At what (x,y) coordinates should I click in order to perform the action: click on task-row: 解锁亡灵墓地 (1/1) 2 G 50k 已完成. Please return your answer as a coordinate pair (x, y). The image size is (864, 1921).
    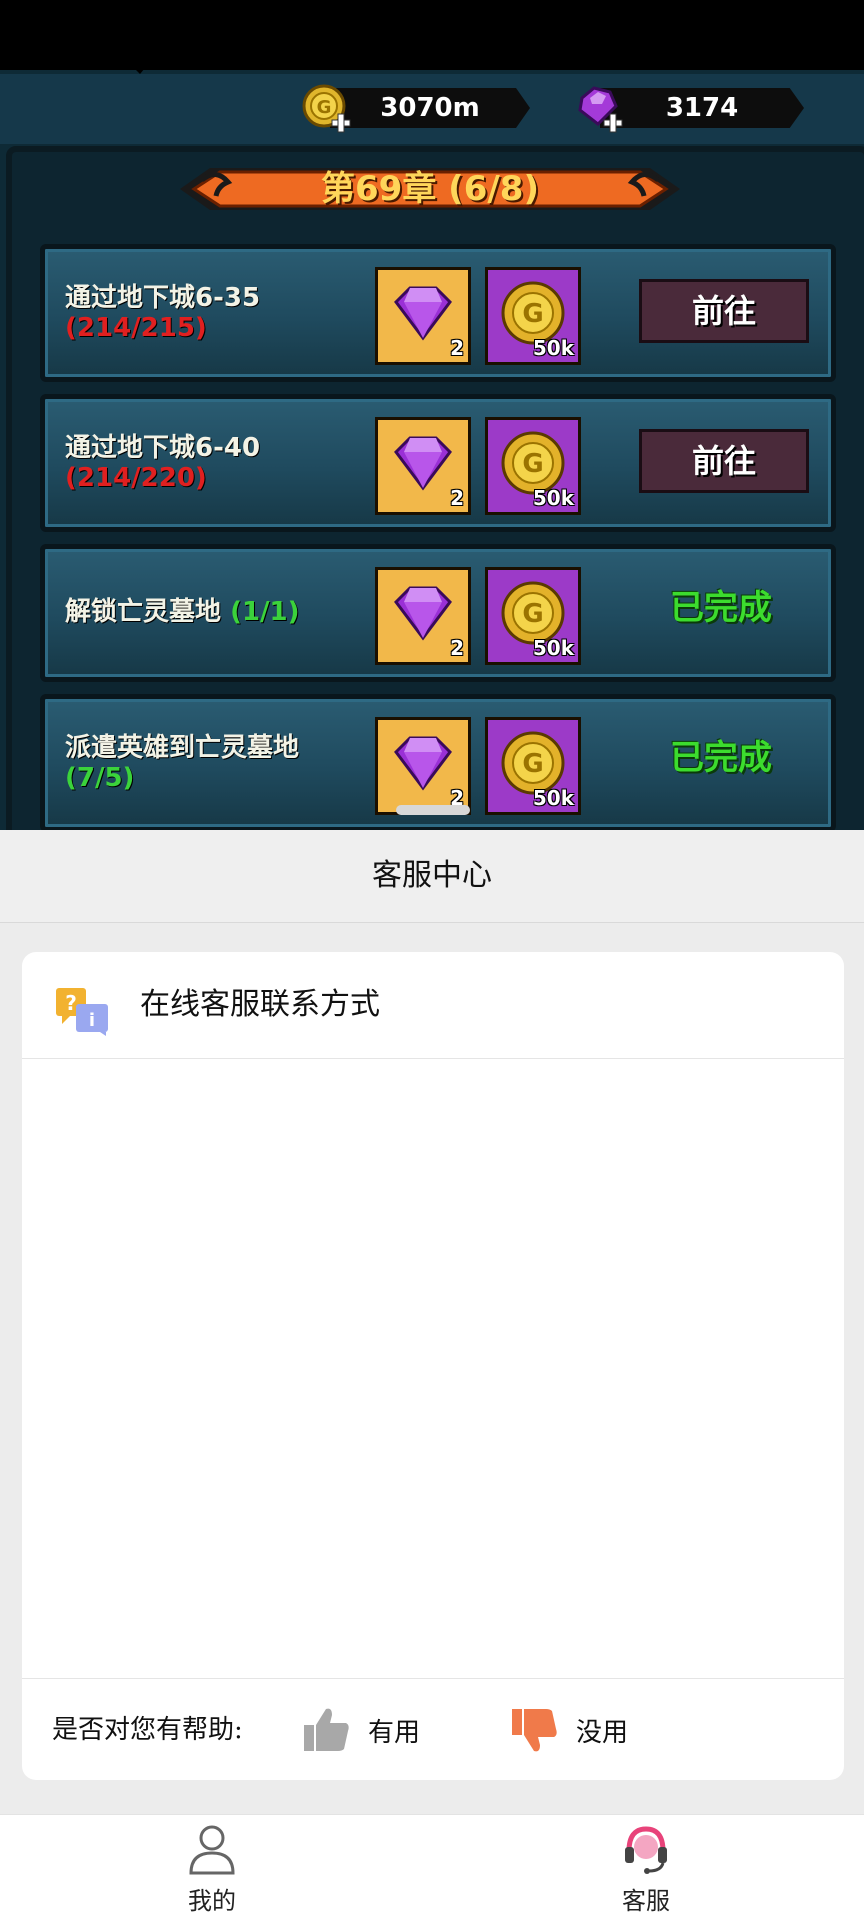
    Looking at the image, I should click on (438, 613).